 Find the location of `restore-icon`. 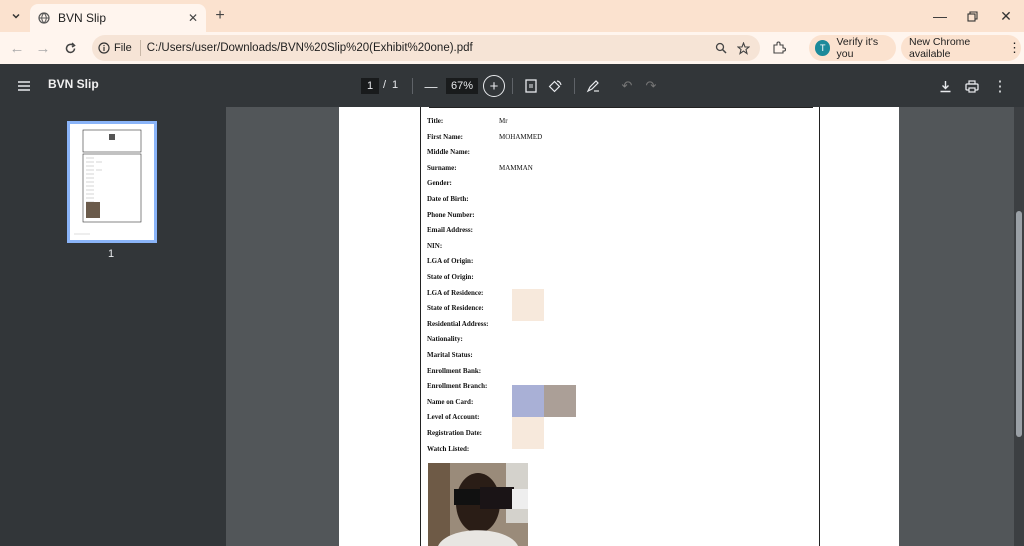

restore-icon is located at coordinates (972, 16).